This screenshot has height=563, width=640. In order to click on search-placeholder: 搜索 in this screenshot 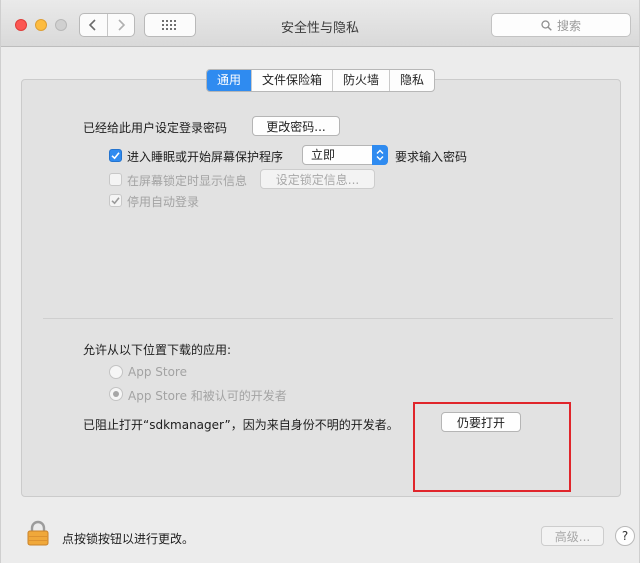, I will do `click(568, 25)`.